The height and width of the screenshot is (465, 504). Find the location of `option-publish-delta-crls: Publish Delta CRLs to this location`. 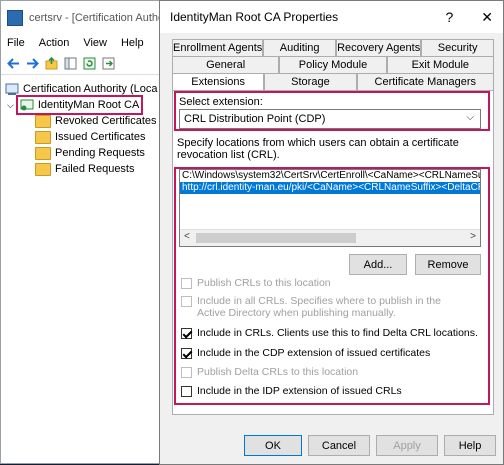

option-publish-delta-crls: Publish Delta CRLs to this location is located at coordinates (269, 372).